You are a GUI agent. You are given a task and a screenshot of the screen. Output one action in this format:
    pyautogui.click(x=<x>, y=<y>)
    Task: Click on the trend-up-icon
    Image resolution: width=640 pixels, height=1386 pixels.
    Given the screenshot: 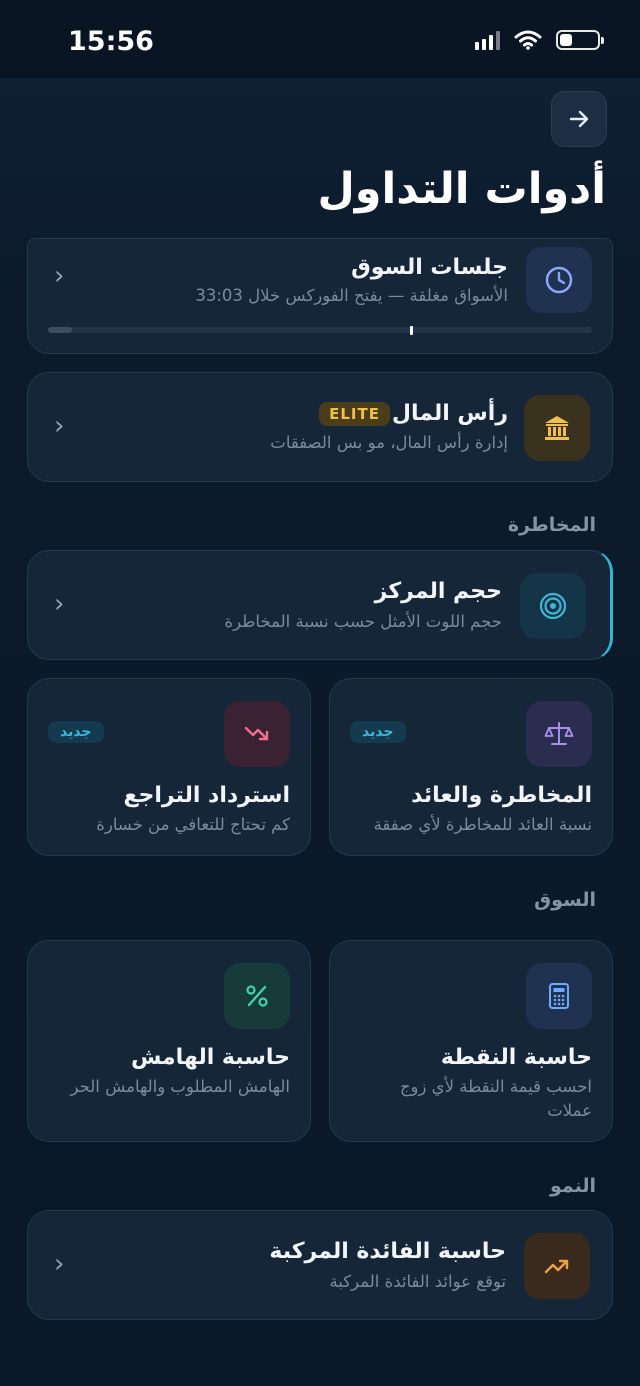 What is the action you would take?
    pyautogui.click(x=556, y=1266)
    